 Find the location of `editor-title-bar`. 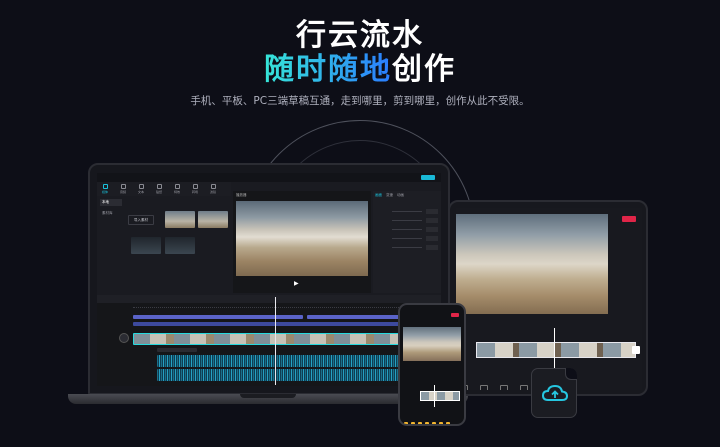

editor-title-bar is located at coordinates (269, 182).